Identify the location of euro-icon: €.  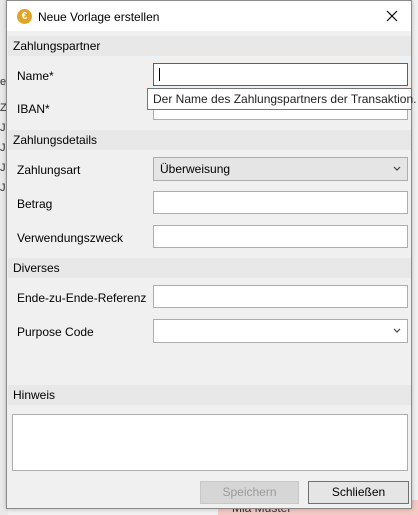
(24, 16).